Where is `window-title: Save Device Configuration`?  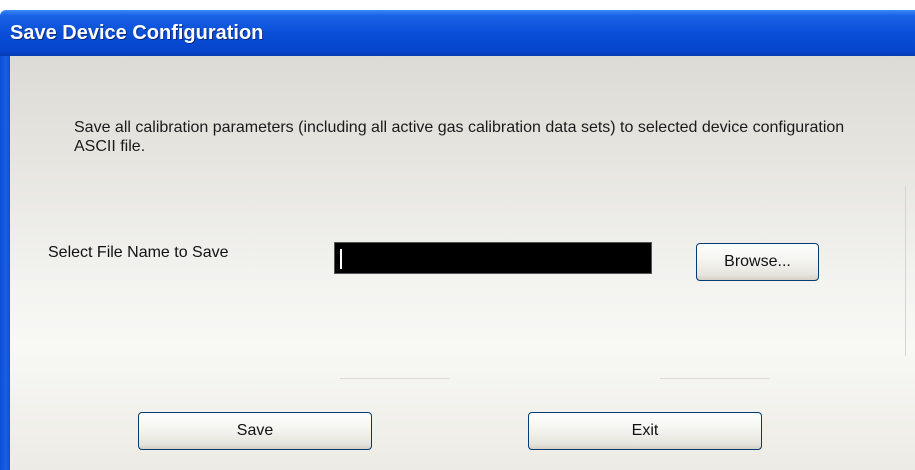 window-title: Save Device Configuration is located at coordinates (137, 33).